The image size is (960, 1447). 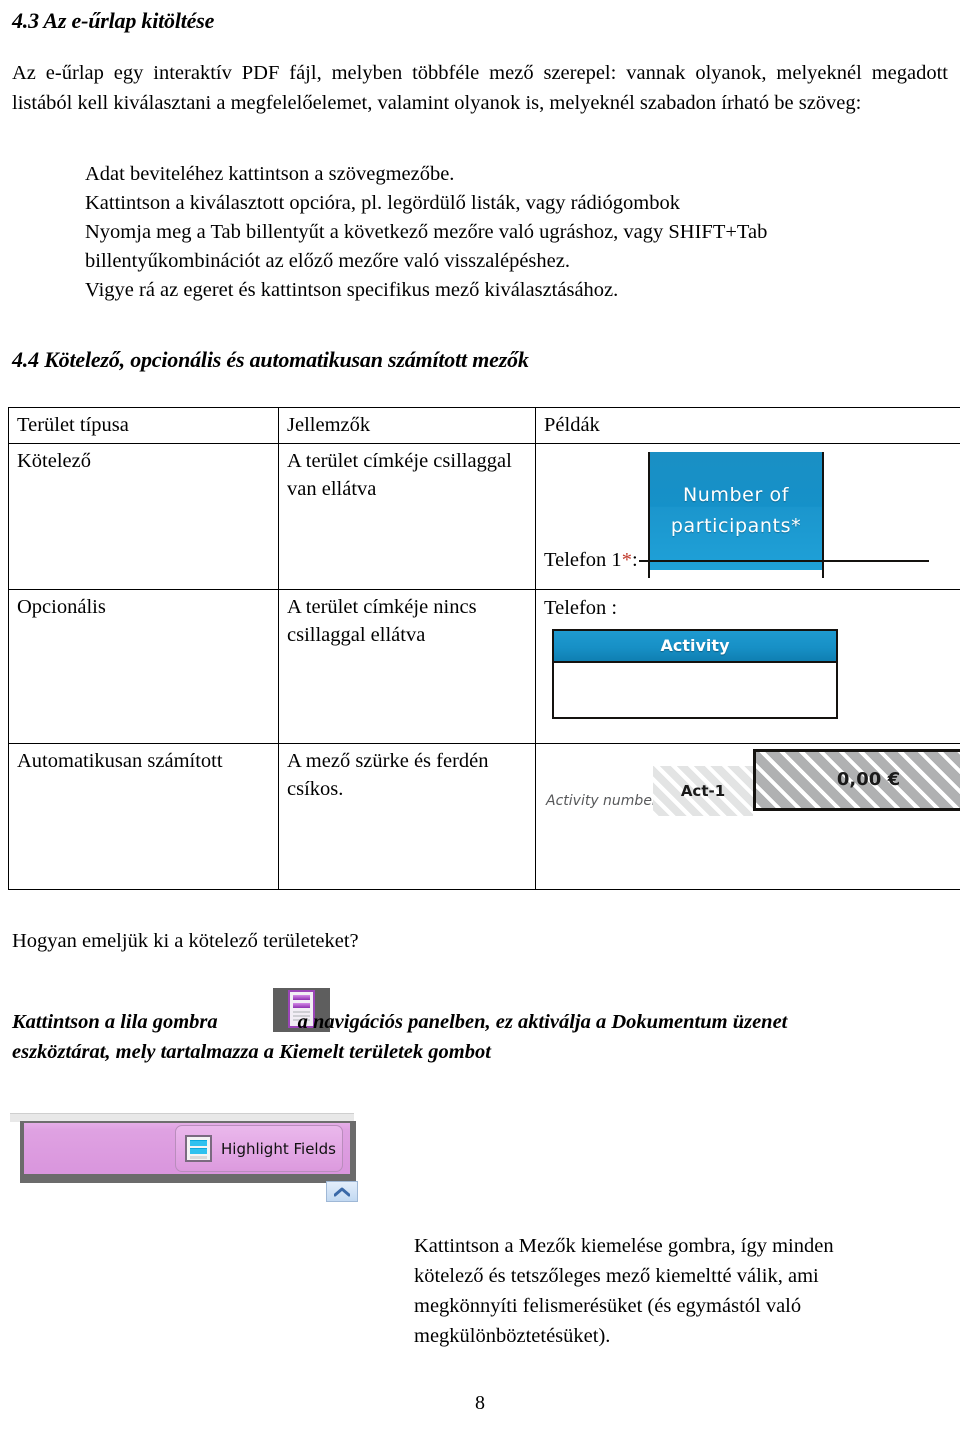 I want to click on telefon-label: Telefon :, so click(x=581, y=608).